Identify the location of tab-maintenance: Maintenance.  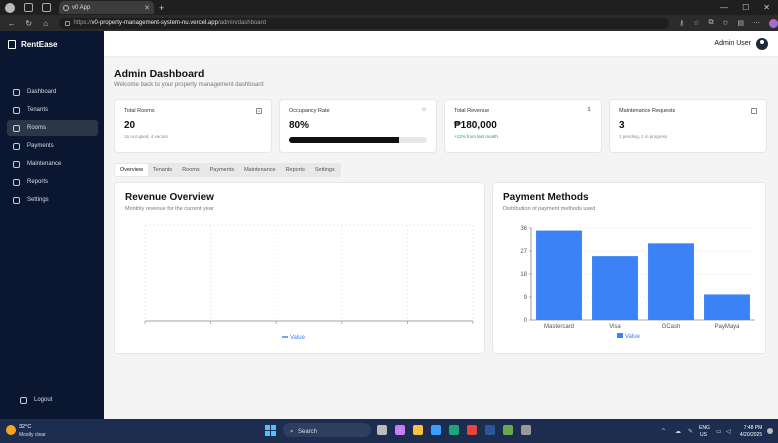
(260, 170).